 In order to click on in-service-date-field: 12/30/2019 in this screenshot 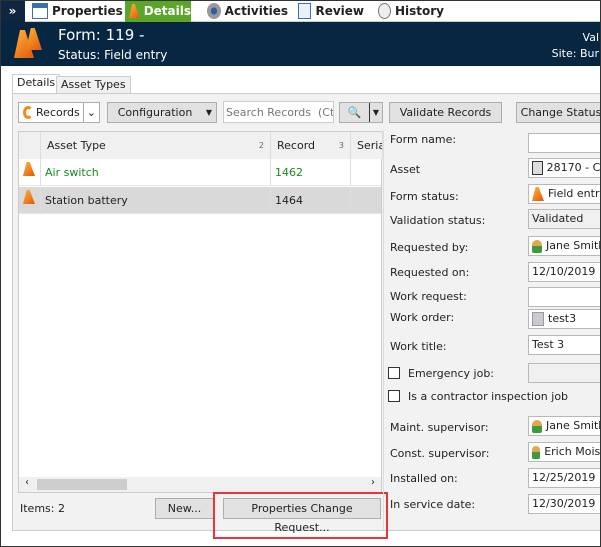, I will do `click(564, 504)`.